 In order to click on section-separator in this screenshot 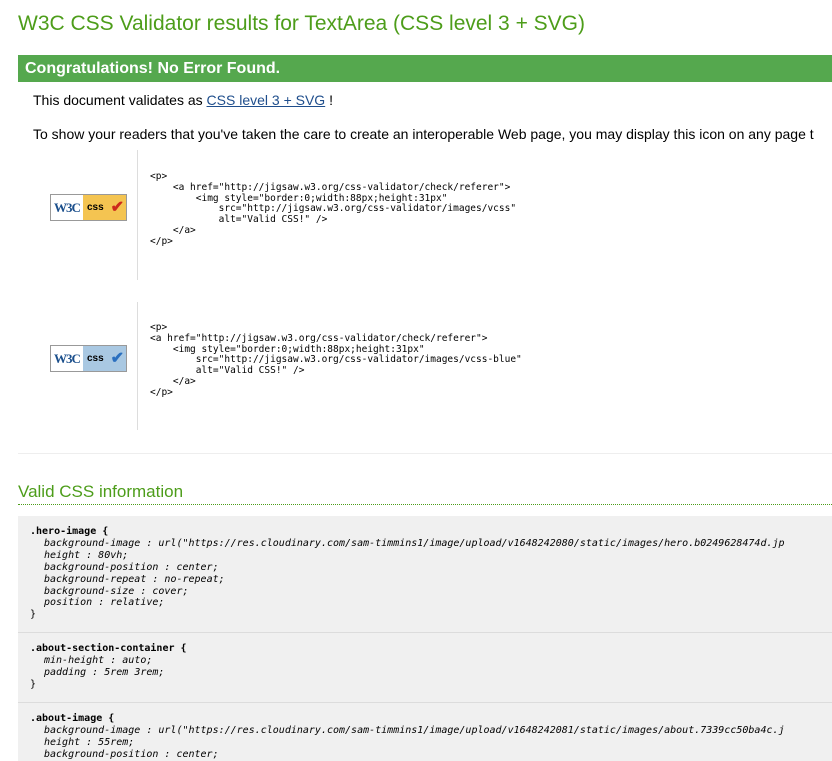, I will do `click(425, 453)`.